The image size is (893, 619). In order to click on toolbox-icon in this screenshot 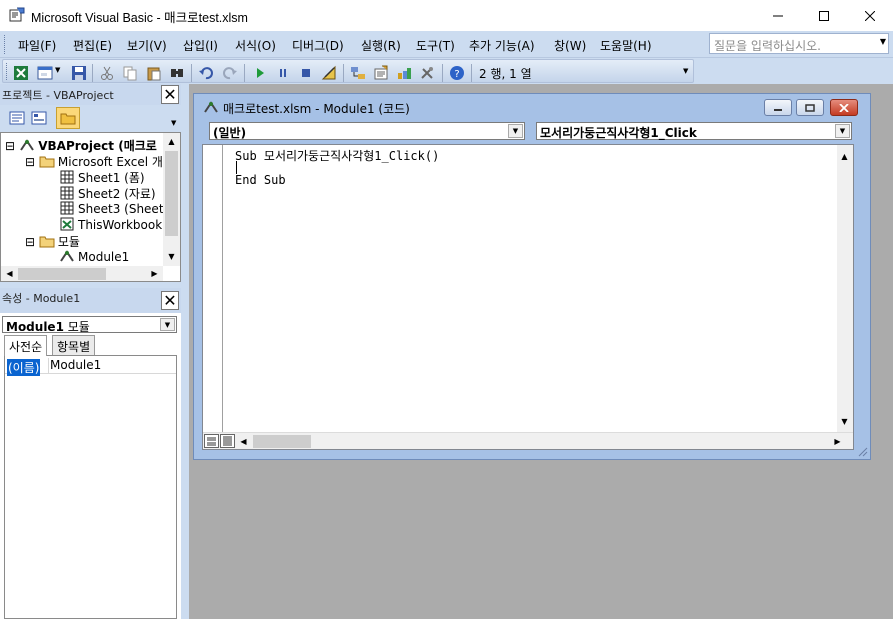, I will do `click(427, 73)`.